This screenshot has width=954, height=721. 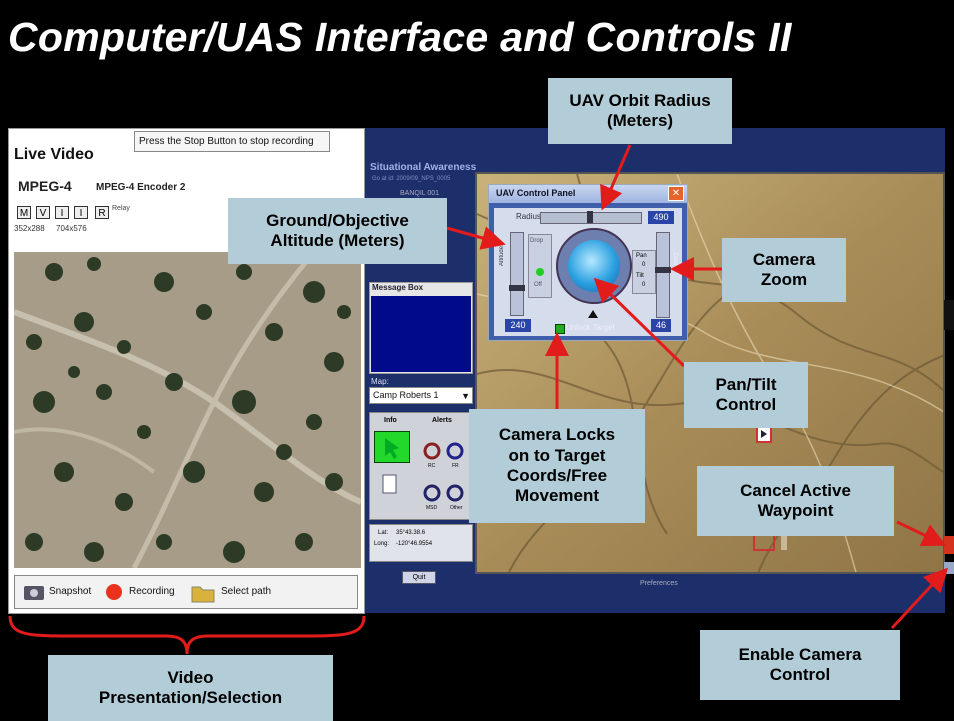 I want to click on callout-camera-locks-line2: on to Target, so click(x=557, y=455).